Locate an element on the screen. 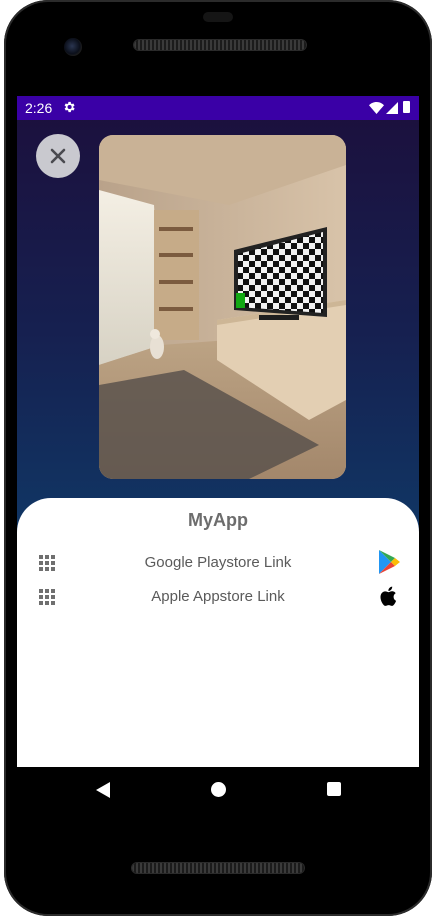  close-icon is located at coordinates (58, 156).